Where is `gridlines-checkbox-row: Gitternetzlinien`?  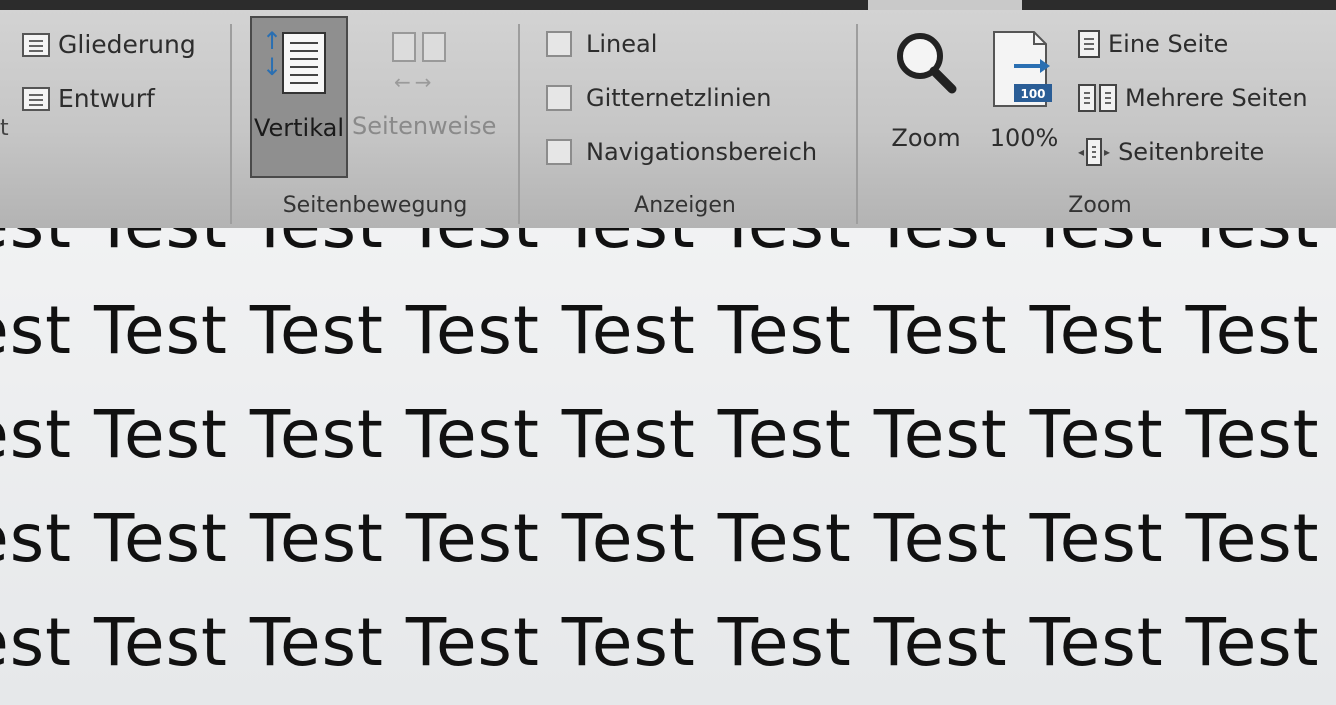
gridlines-checkbox-row: Gitternetzlinien is located at coordinates (658, 98).